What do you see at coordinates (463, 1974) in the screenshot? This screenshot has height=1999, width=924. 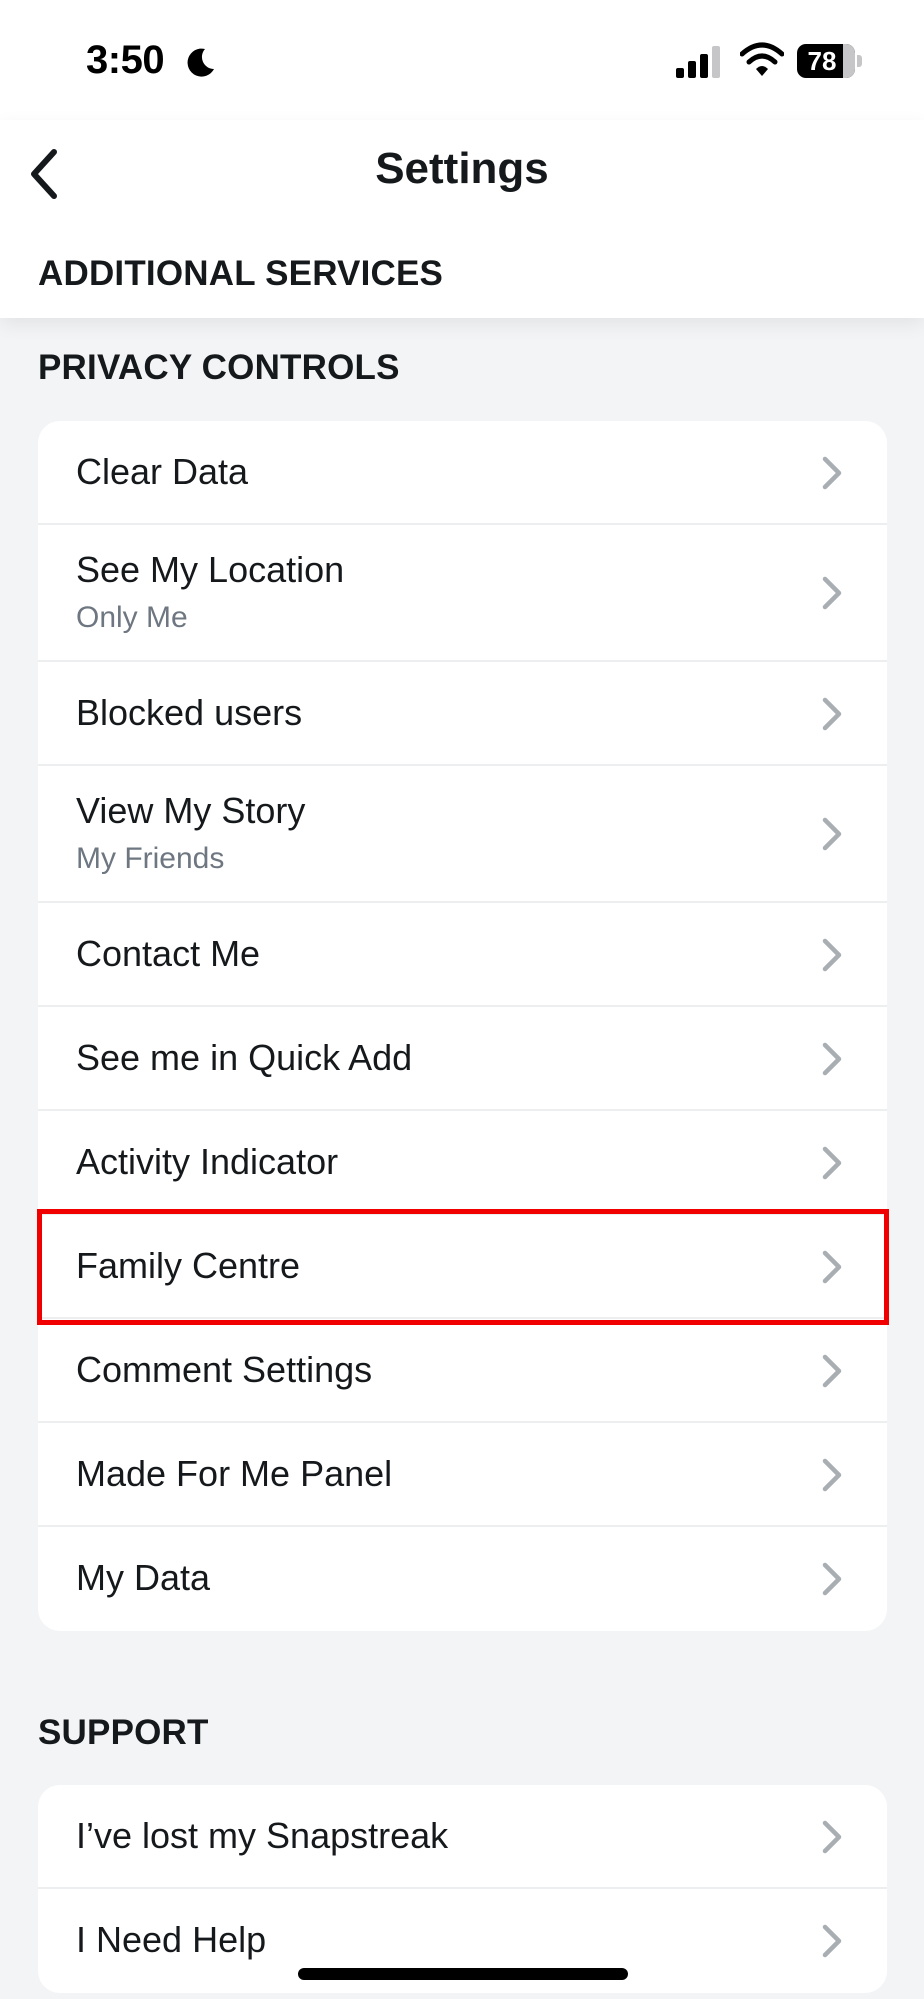 I see `home-indicator` at bounding box center [463, 1974].